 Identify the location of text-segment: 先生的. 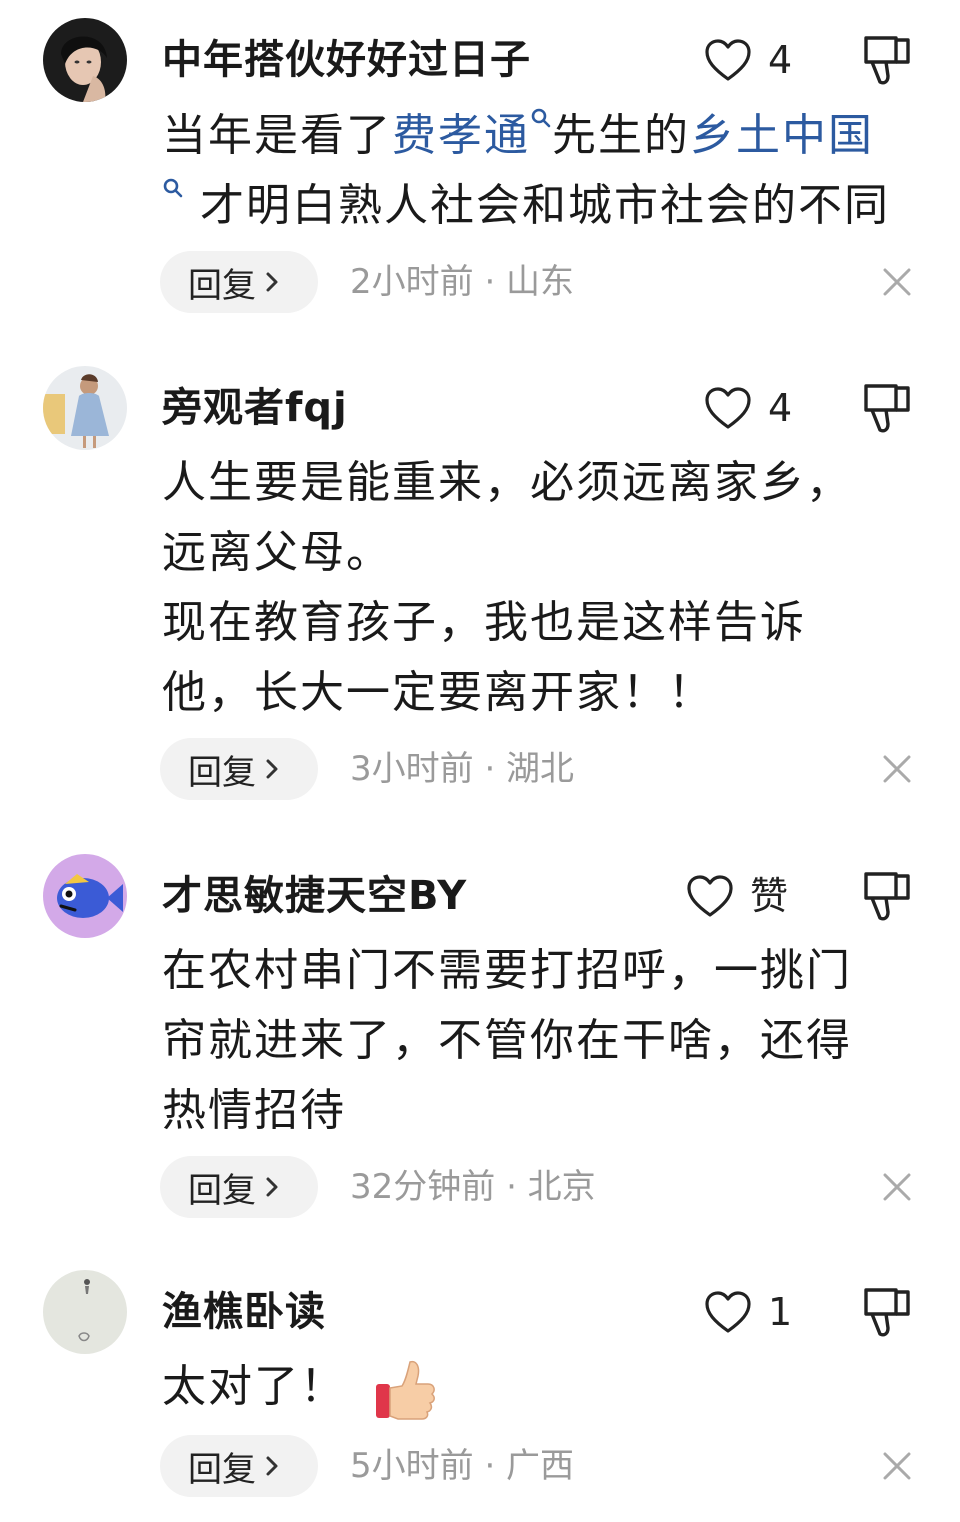
(621, 135).